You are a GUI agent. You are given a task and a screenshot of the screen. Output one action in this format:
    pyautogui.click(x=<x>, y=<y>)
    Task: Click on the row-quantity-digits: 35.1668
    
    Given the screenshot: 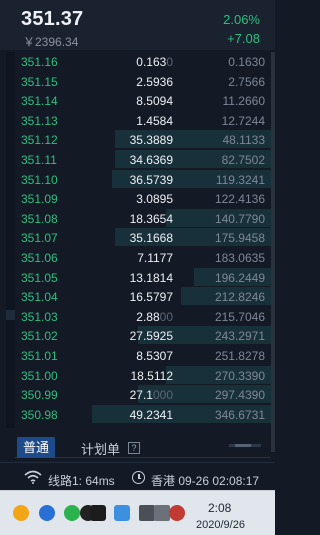 What is the action you would take?
    pyautogui.click(x=151, y=238)
    